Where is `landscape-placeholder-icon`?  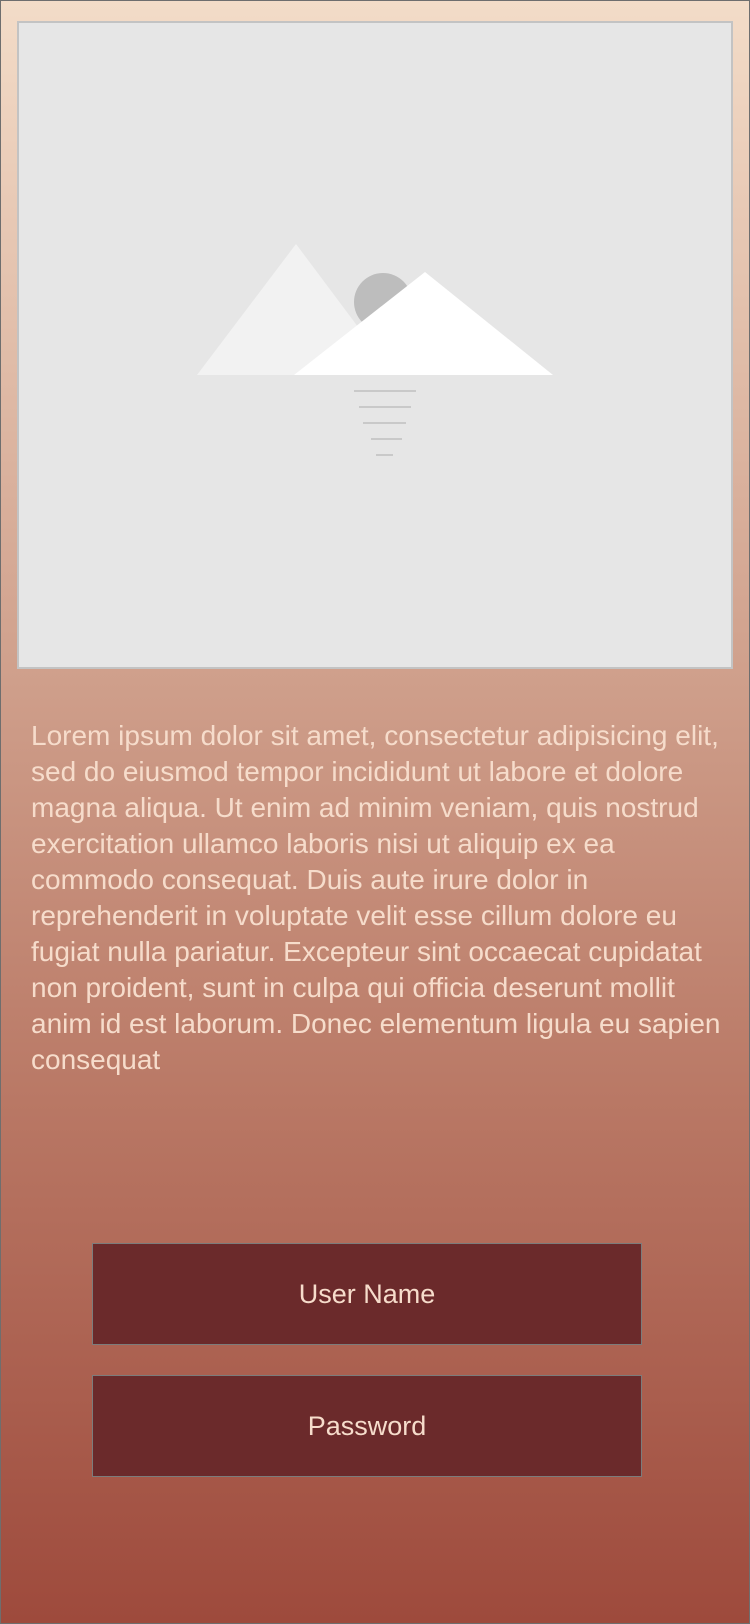 landscape-placeholder-icon is located at coordinates (375, 350).